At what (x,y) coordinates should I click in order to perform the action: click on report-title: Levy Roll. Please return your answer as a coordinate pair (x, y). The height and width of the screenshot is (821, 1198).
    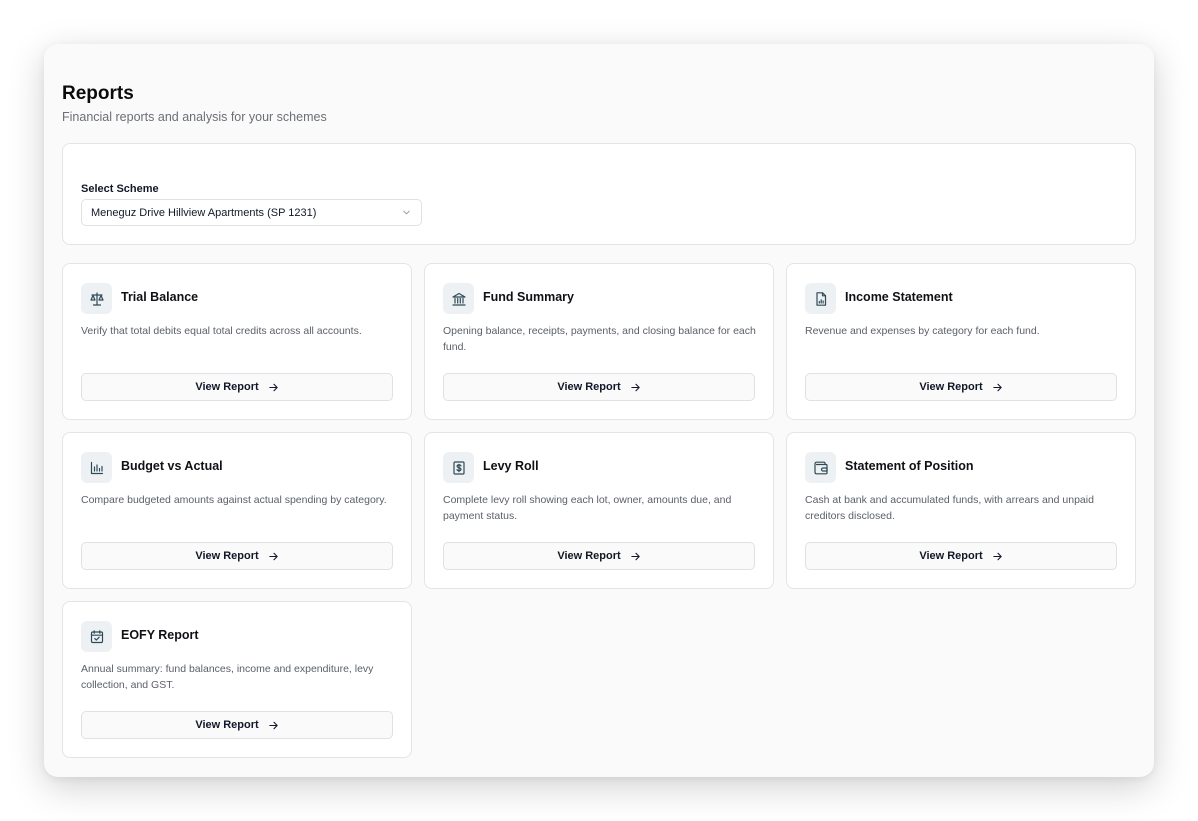
    Looking at the image, I should click on (511, 466).